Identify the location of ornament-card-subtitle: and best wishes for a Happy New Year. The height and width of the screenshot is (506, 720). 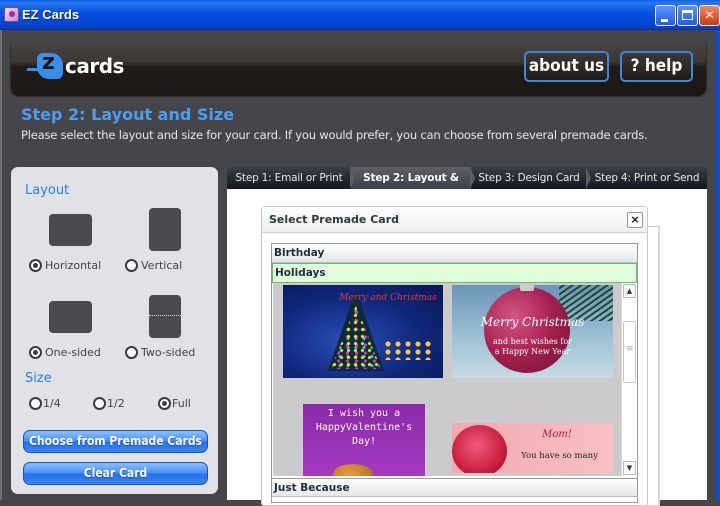
(532, 346).